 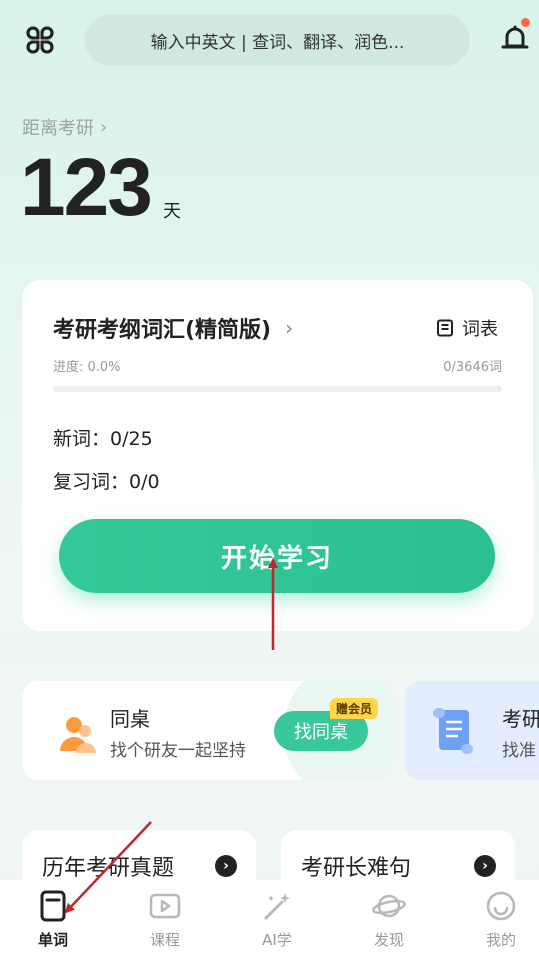 I want to click on smiley-icon, so click(x=501, y=906).